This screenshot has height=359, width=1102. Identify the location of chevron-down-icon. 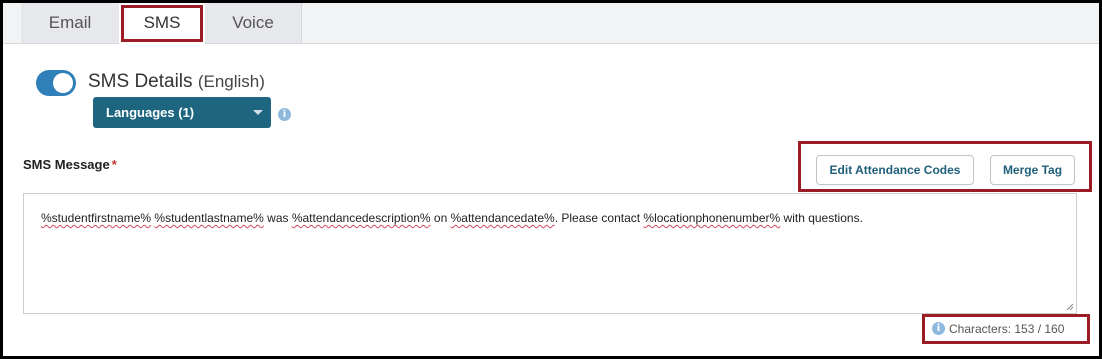
(258, 112).